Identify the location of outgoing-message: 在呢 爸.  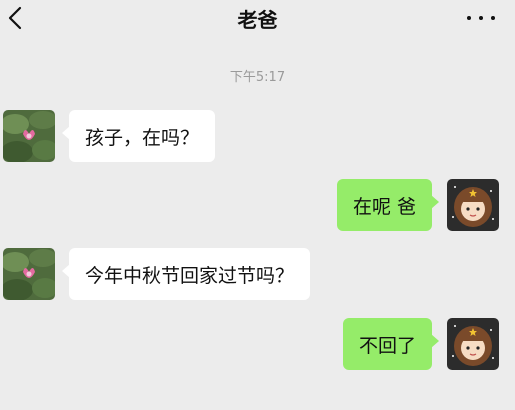
(387, 205).